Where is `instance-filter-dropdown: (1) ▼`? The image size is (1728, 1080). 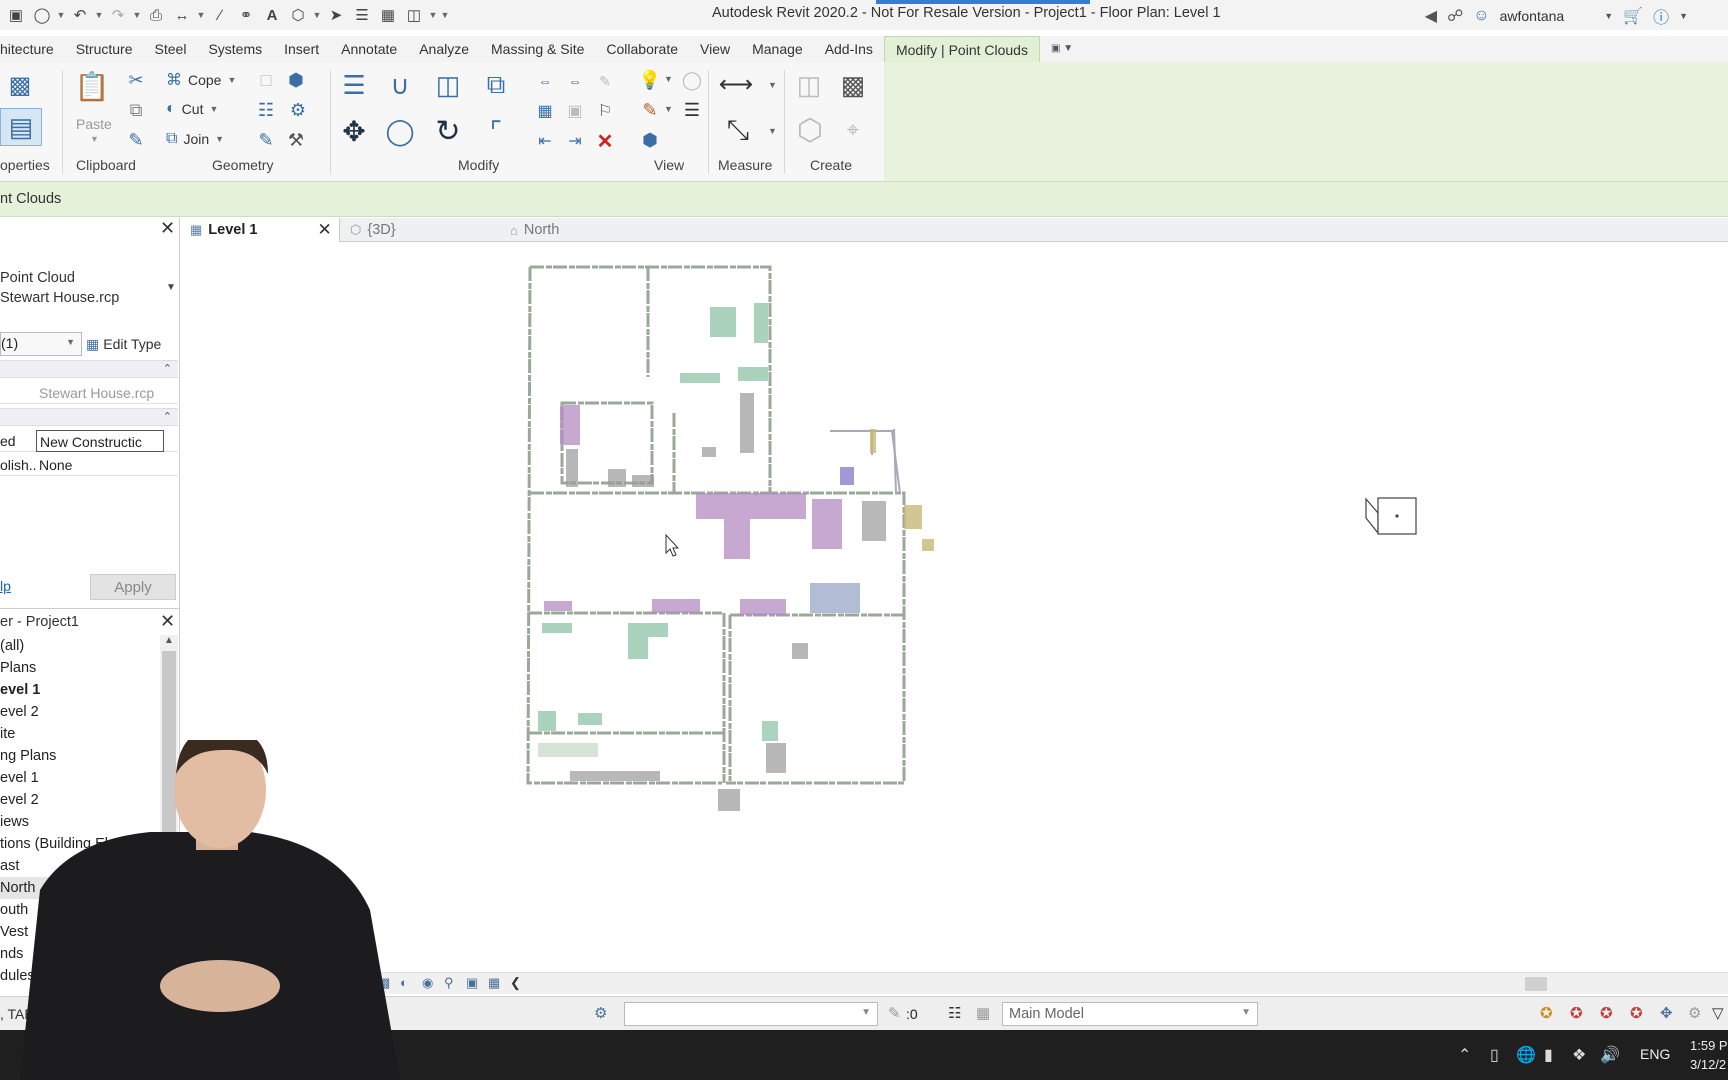 instance-filter-dropdown: (1) ▼ is located at coordinates (41, 344).